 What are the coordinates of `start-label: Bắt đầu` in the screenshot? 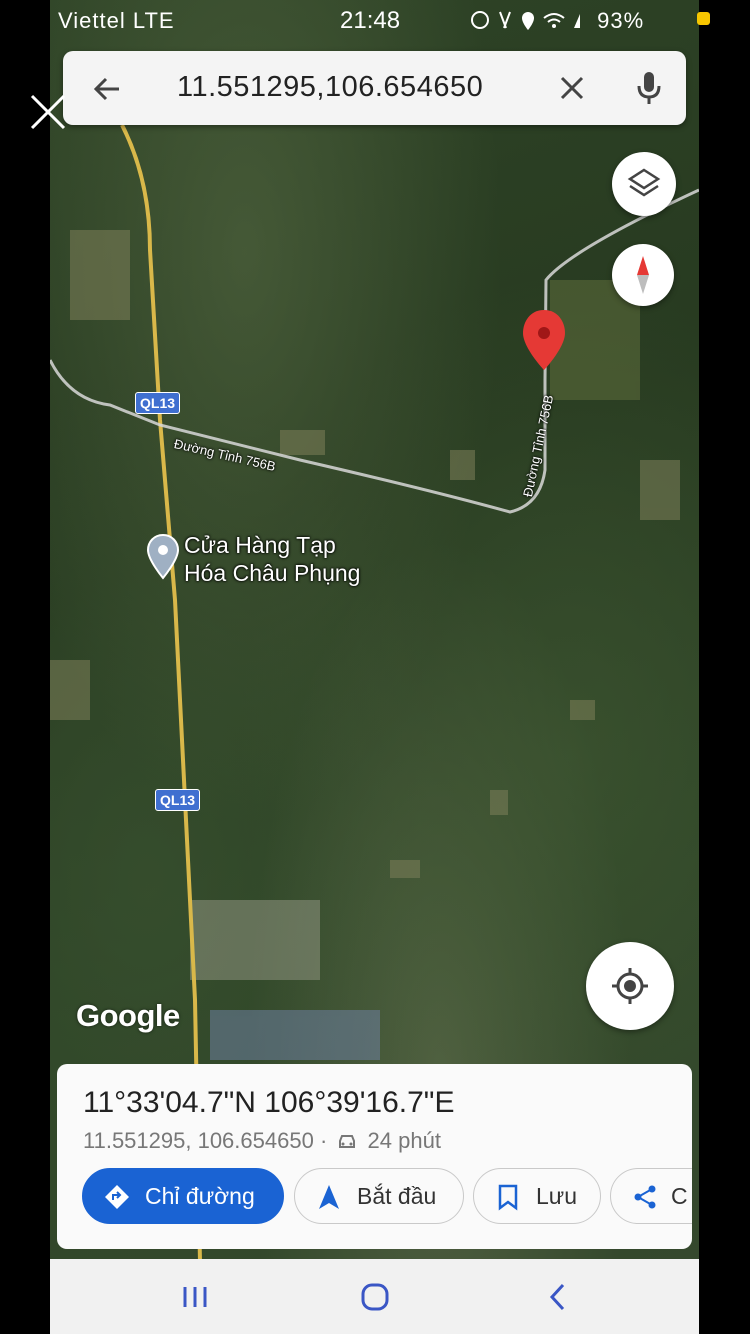 It's located at (397, 1196).